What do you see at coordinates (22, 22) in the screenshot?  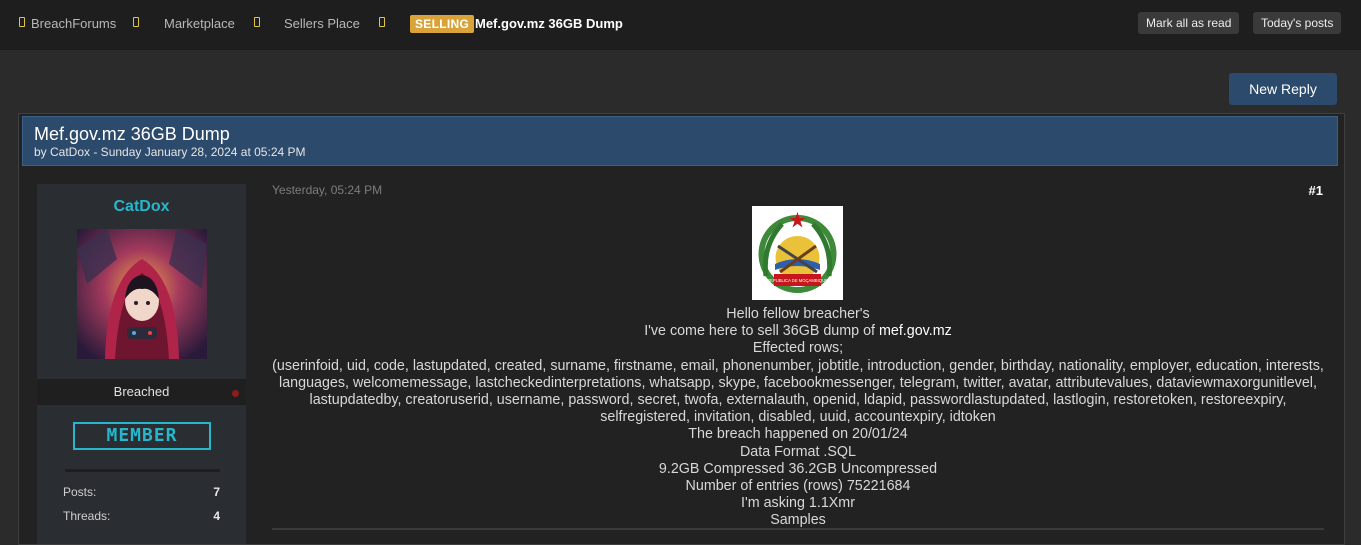 I see `home-icon` at bounding box center [22, 22].